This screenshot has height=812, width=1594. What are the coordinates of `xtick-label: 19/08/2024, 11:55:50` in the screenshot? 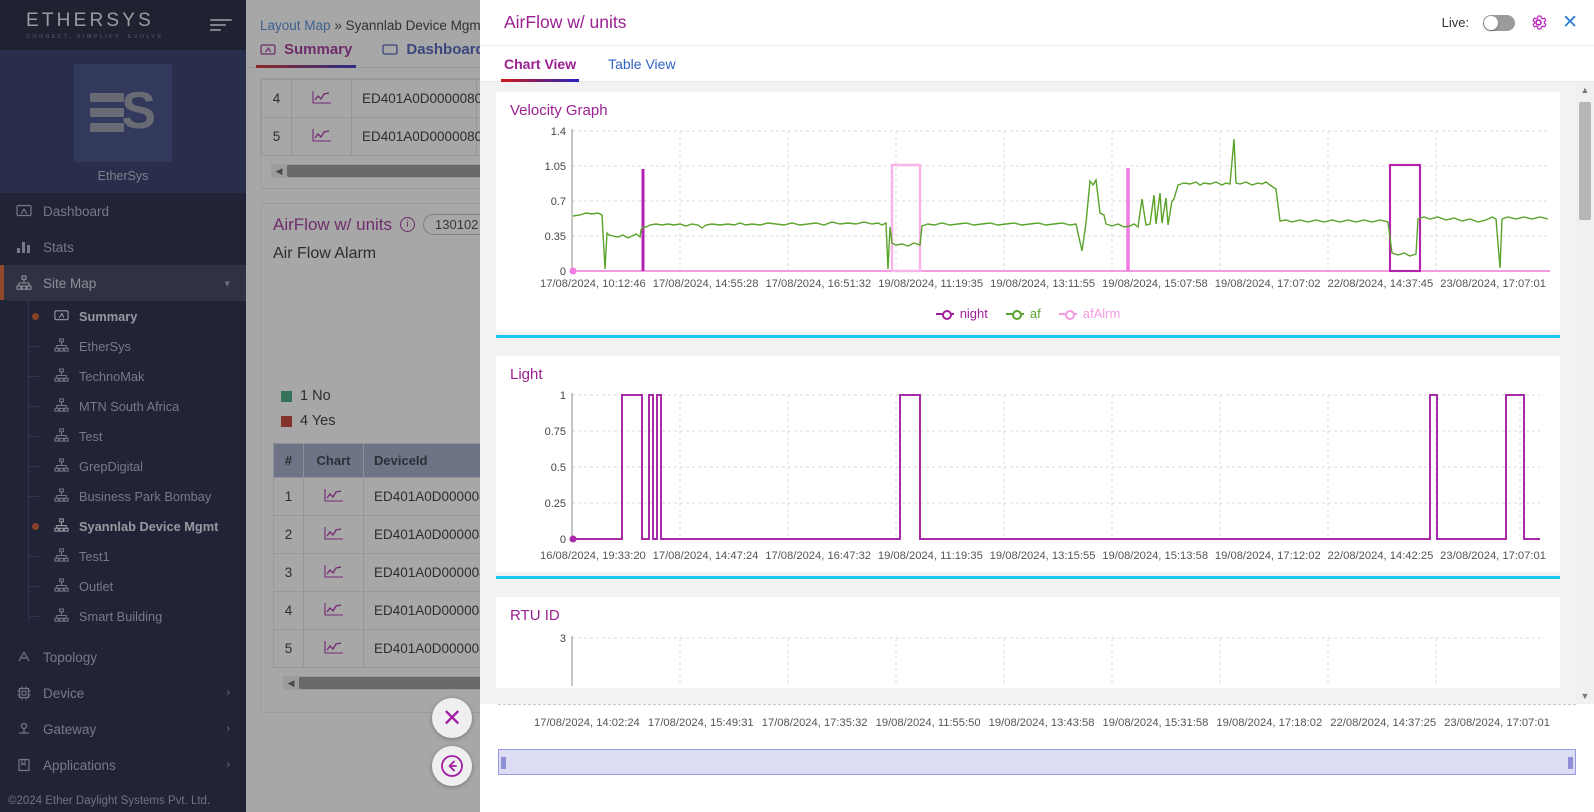 It's located at (928, 723).